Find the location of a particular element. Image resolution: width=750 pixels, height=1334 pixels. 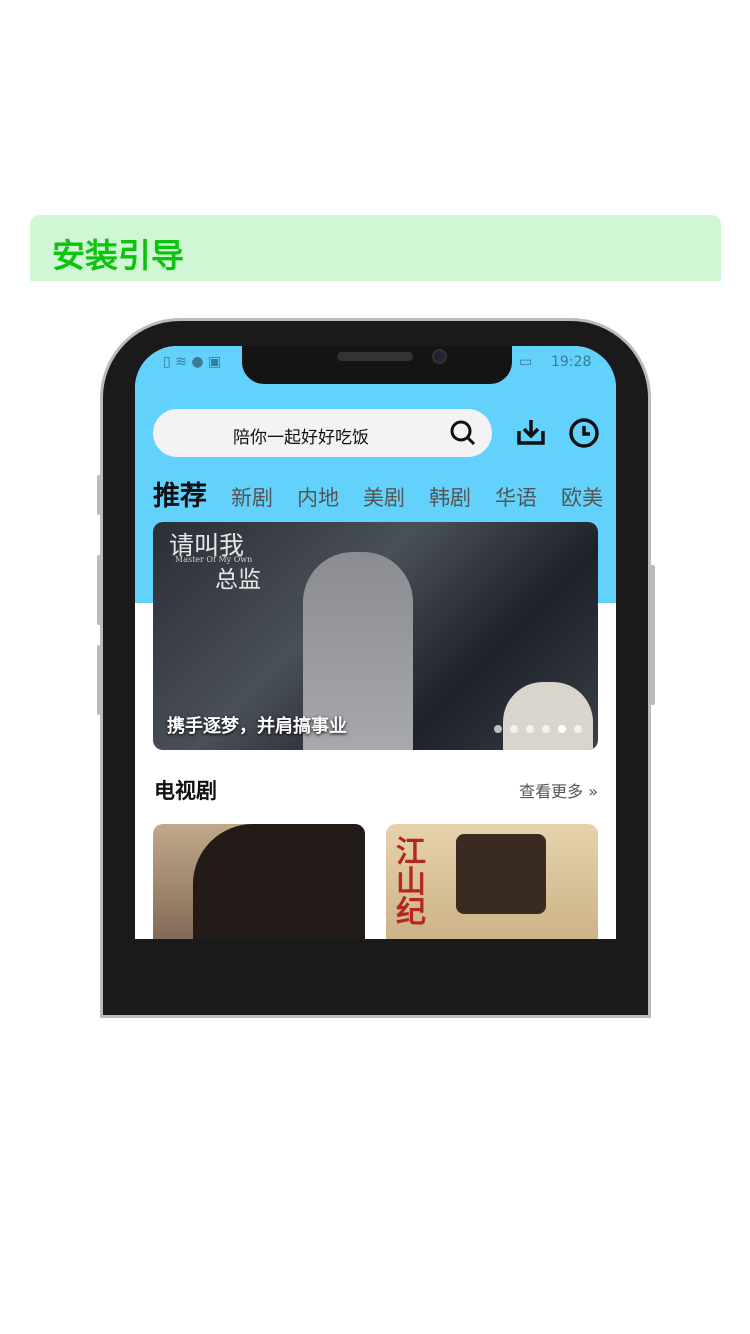

banner-image-person is located at coordinates (548, 716).